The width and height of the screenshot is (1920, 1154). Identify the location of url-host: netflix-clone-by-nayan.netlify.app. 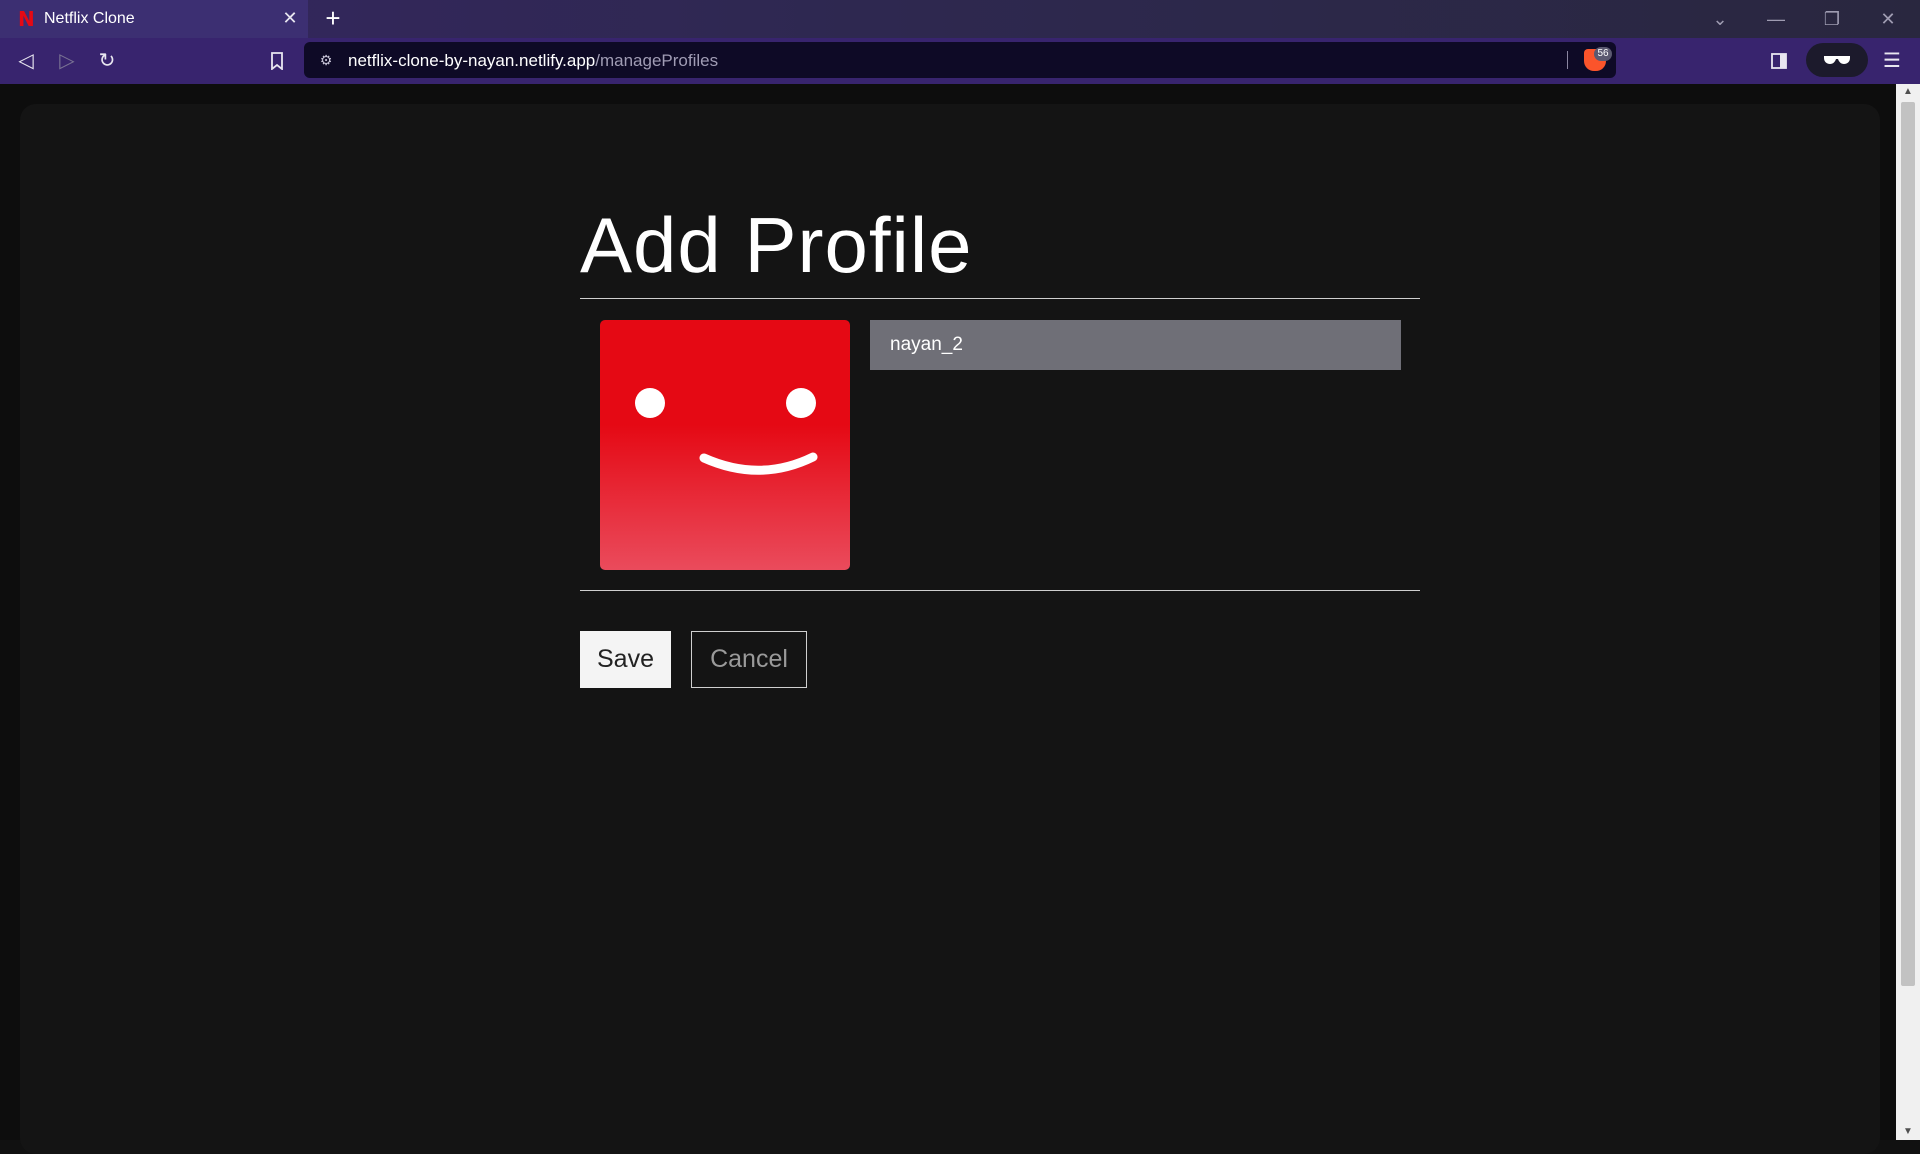
(472, 60).